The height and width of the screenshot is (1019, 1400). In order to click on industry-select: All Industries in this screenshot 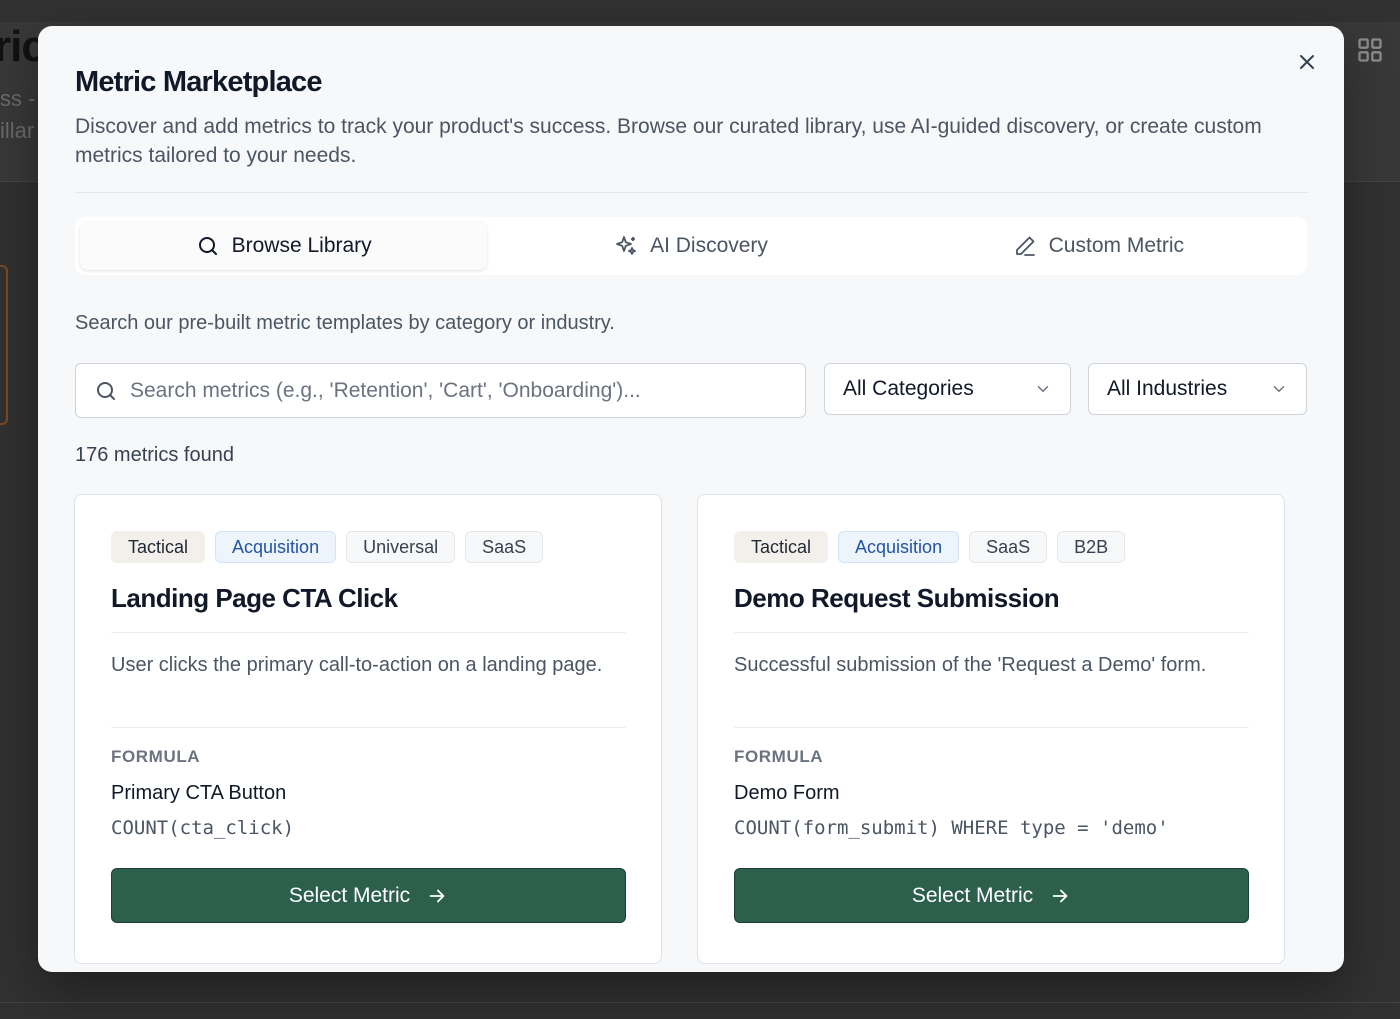, I will do `click(1197, 389)`.